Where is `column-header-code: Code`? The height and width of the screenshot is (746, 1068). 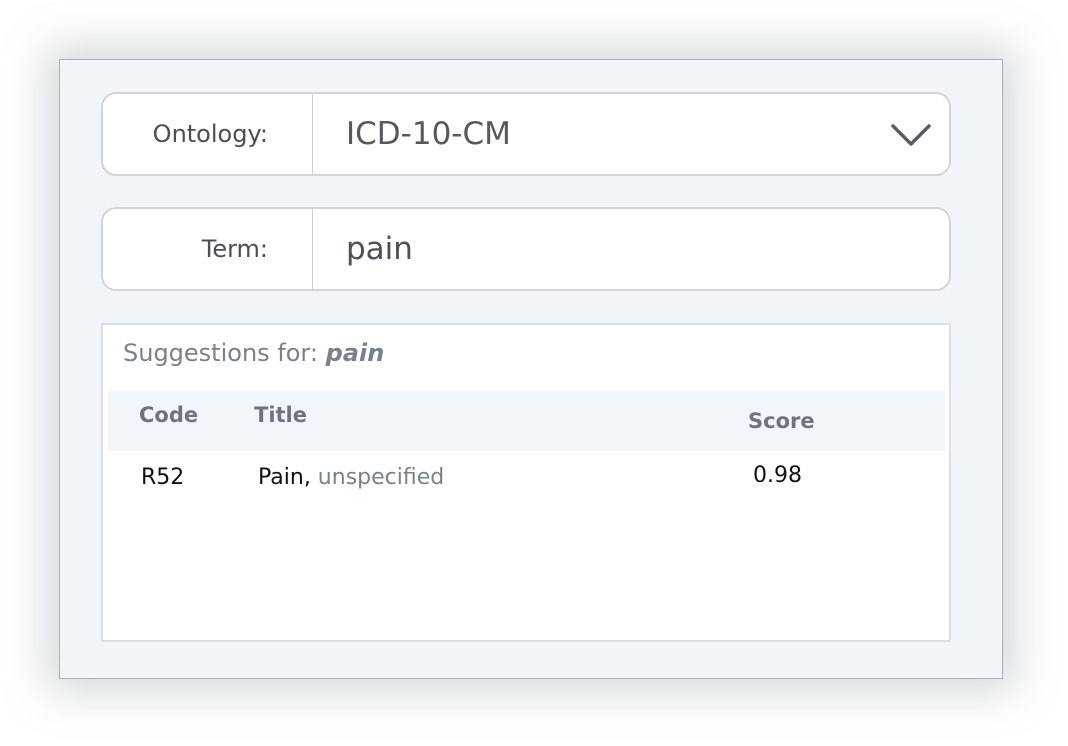
column-header-code: Code is located at coordinates (168, 415).